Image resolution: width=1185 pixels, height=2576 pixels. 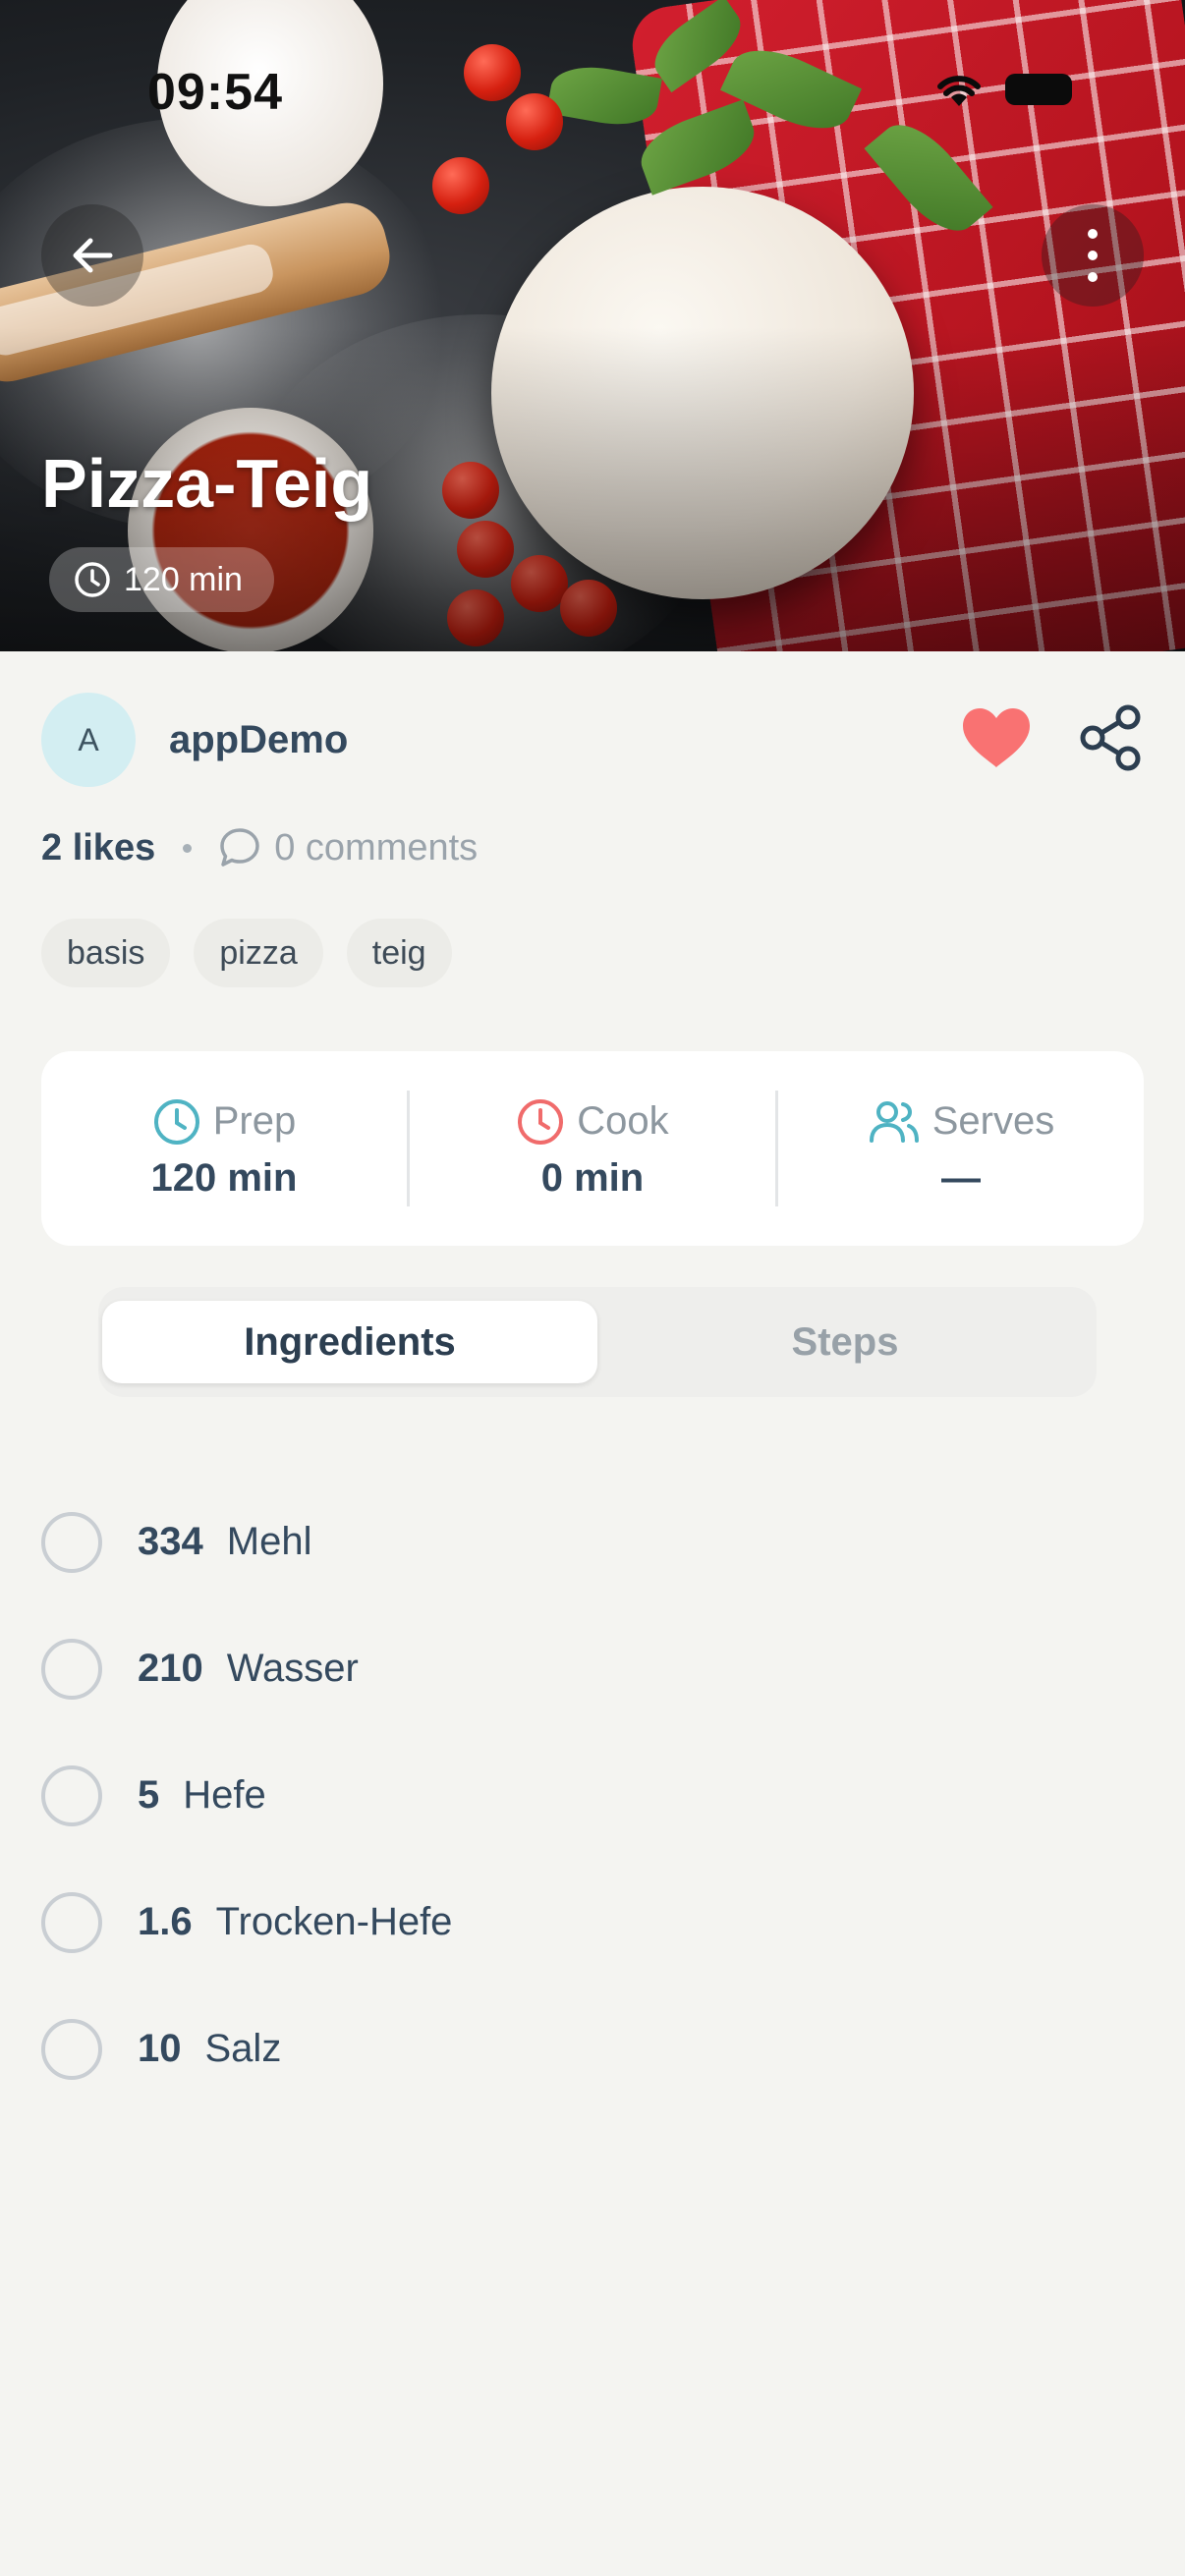 I want to click on tab-steps: Steps, so click(x=845, y=1342).